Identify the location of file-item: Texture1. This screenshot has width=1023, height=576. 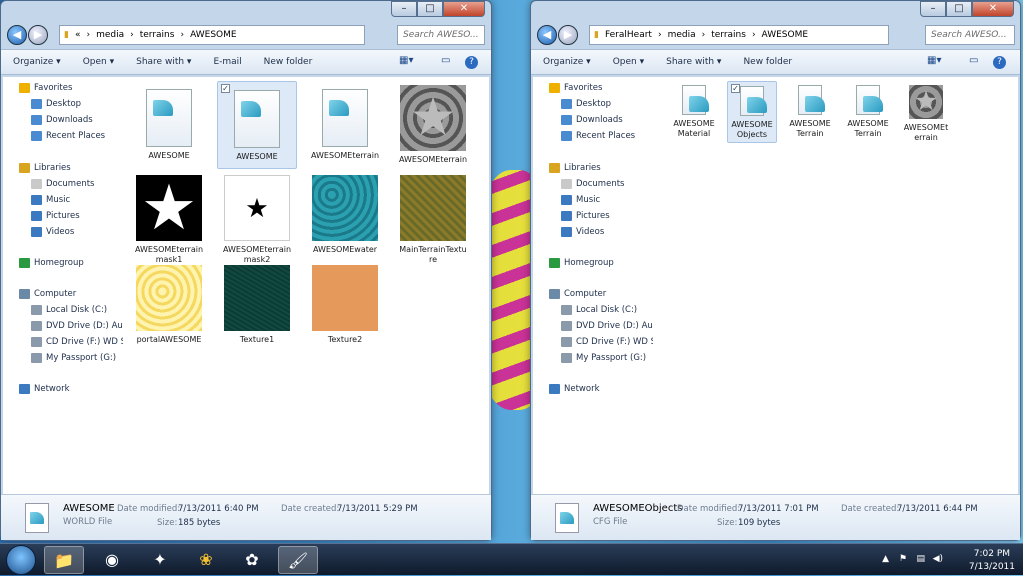
(257, 305).